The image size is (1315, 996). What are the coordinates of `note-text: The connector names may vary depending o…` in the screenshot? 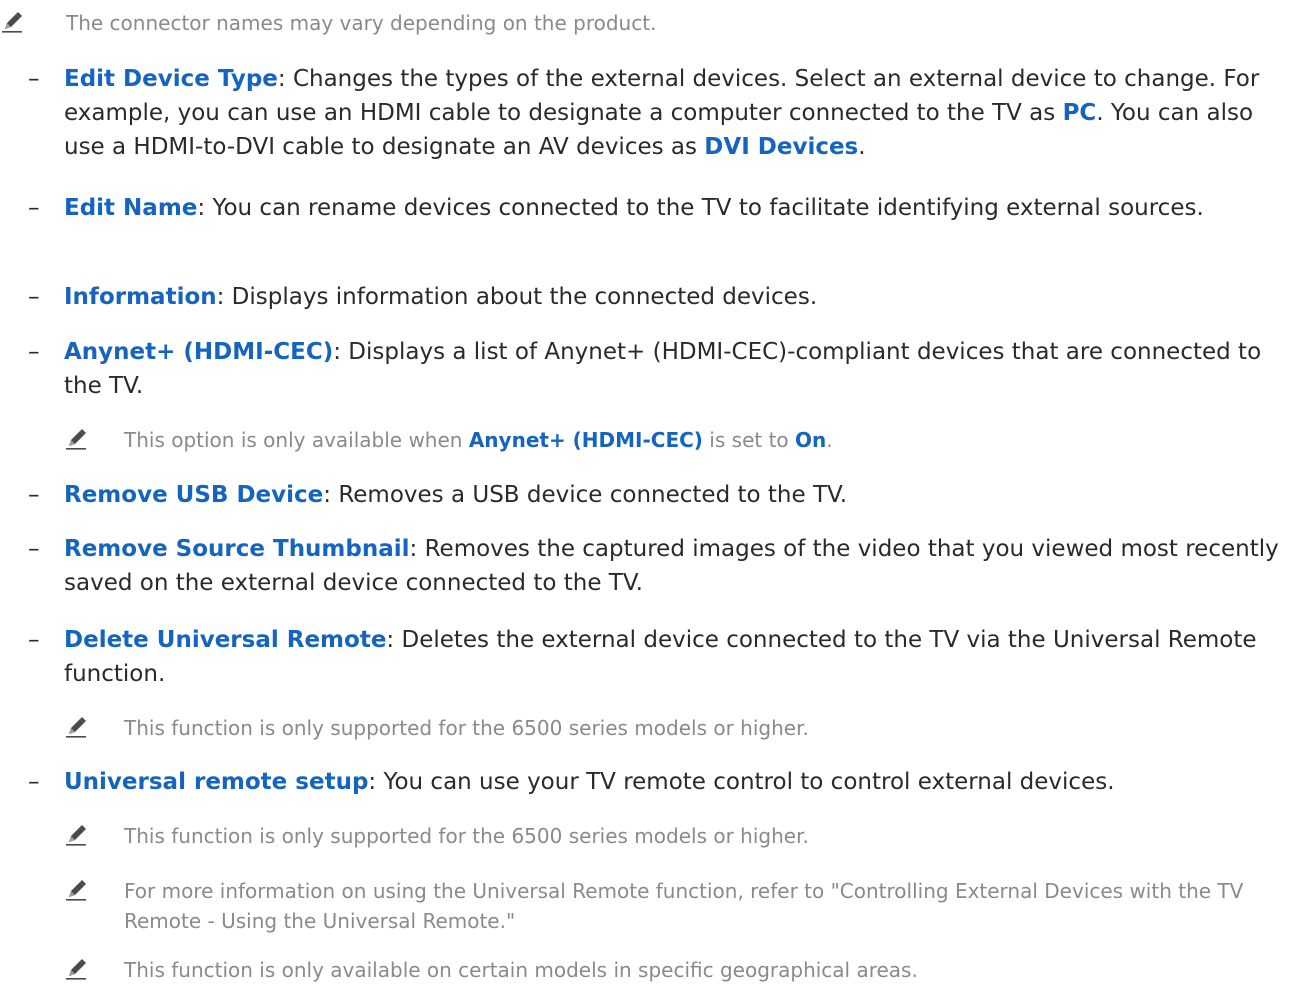 It's located at (361, 23).